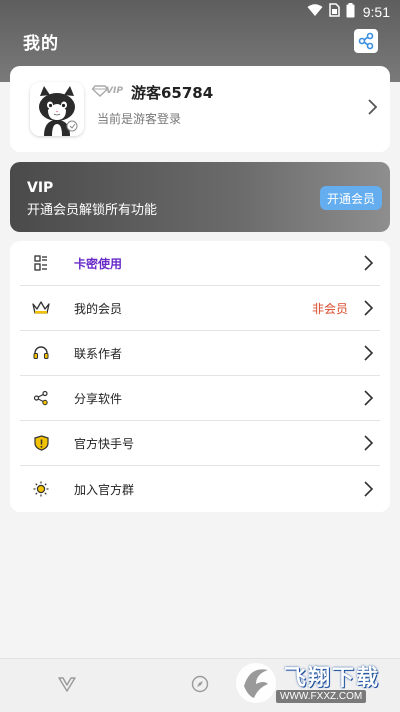  I want to click on share-button, so click(366, 41).